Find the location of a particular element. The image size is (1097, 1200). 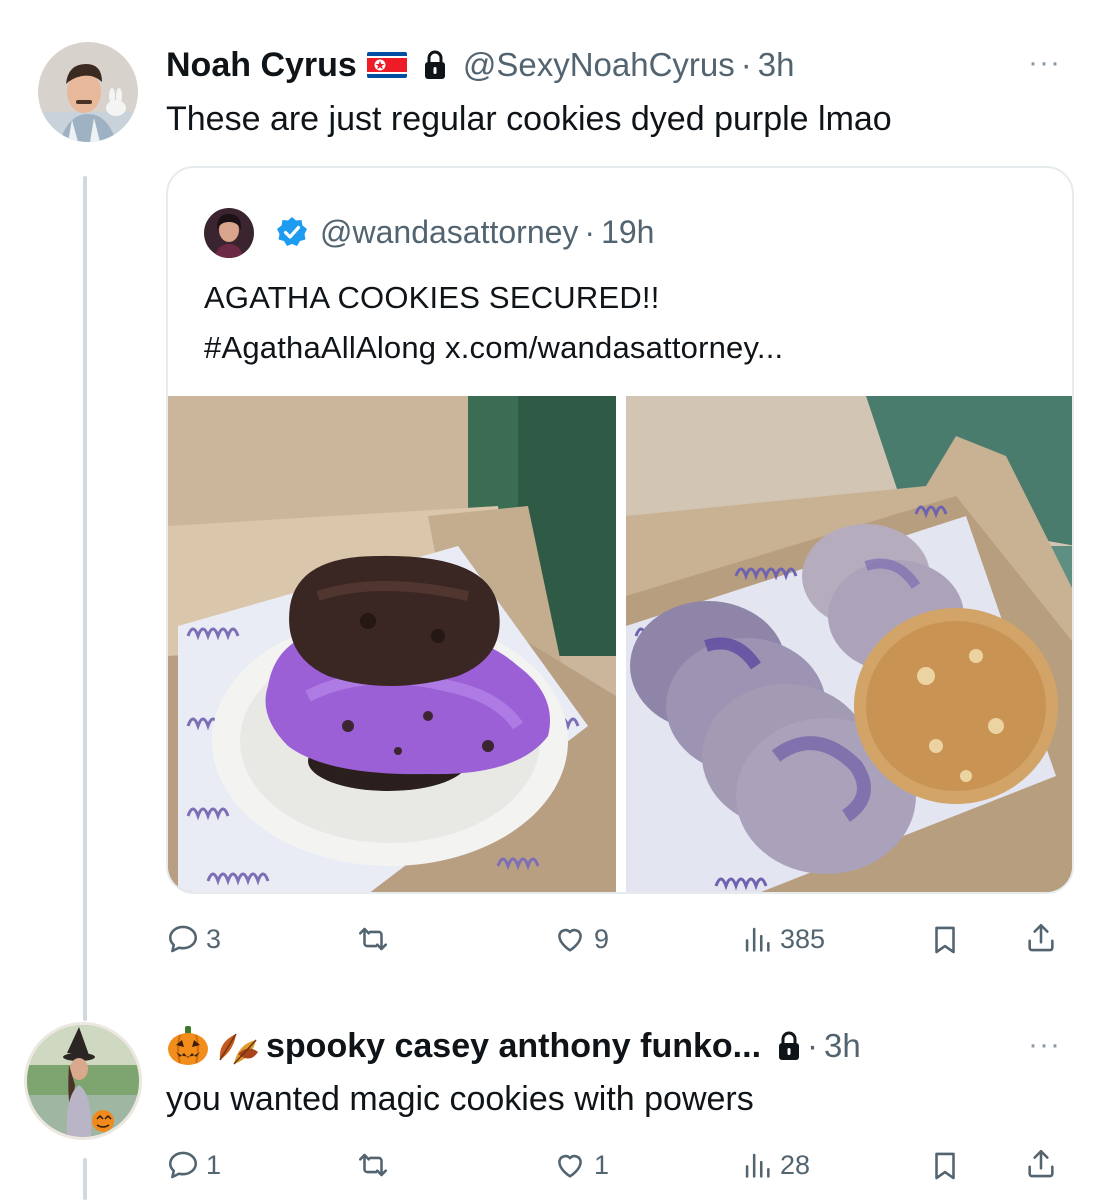

reply-button: 1 is located at coordinates (193, 1165).